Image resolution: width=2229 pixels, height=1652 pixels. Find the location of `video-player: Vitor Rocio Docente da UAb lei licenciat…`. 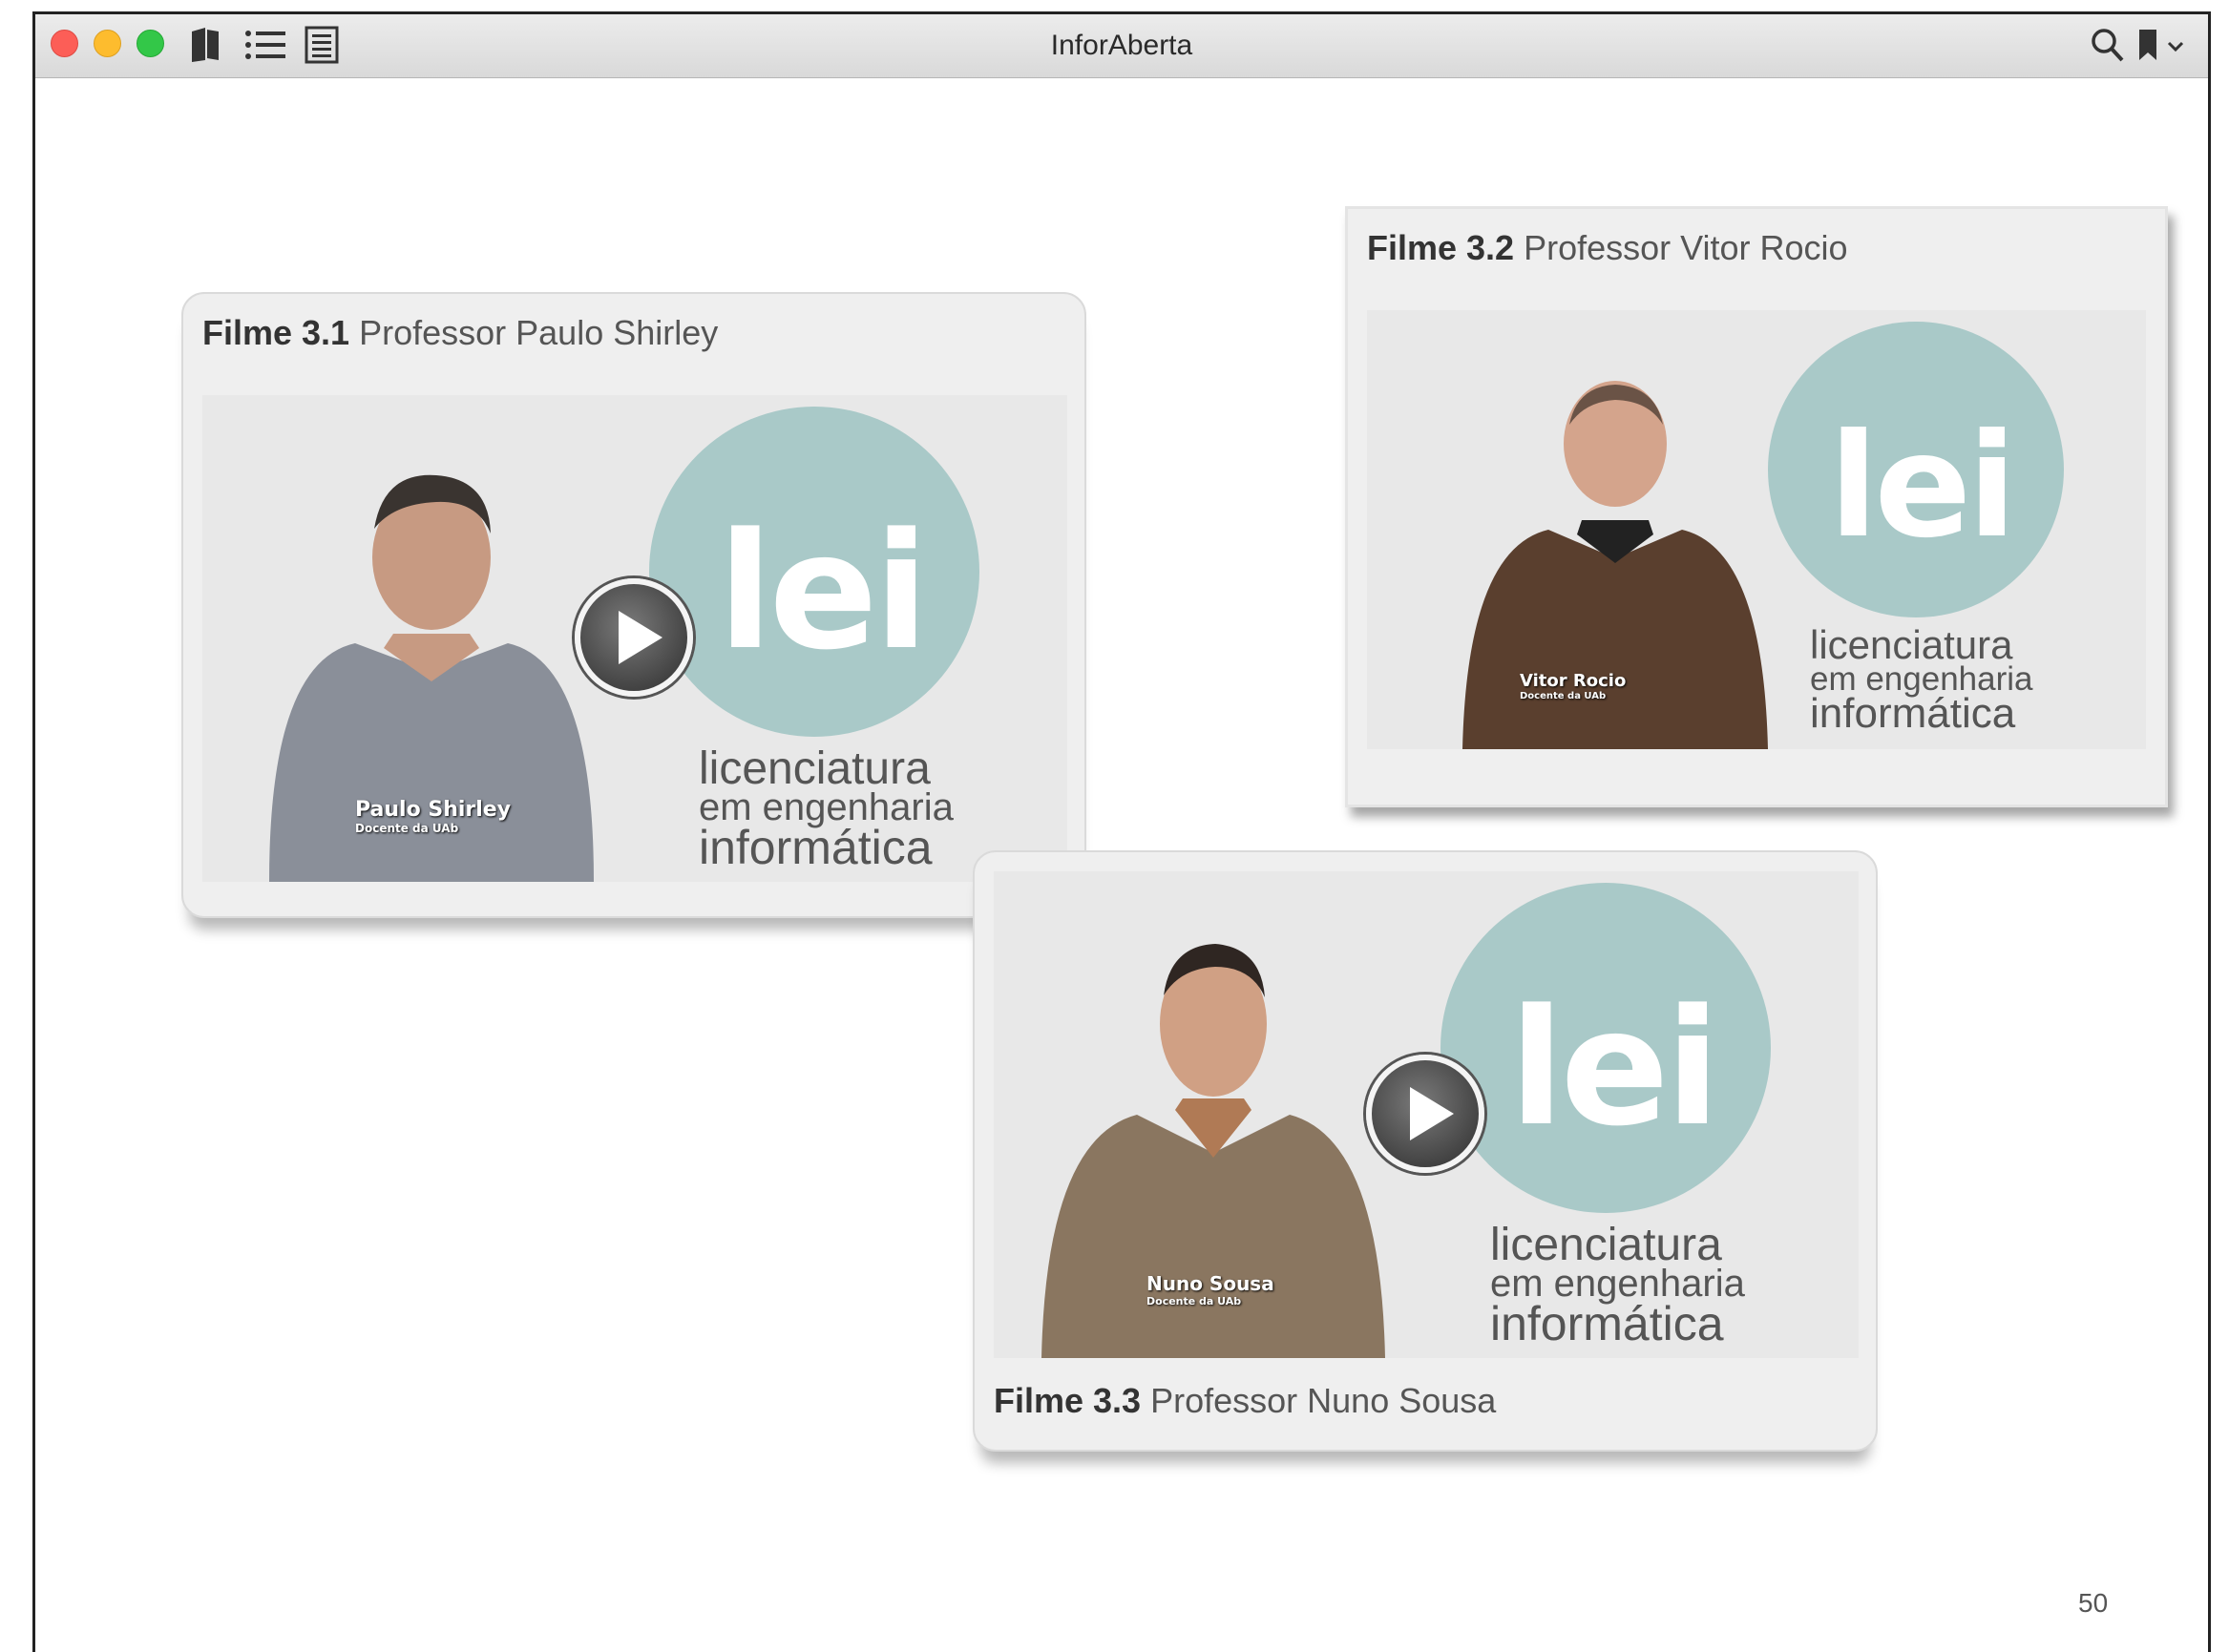

video-player: Vitor Rocio Docente da UAb lei licenciat… is located at coordinates (1756, 529).